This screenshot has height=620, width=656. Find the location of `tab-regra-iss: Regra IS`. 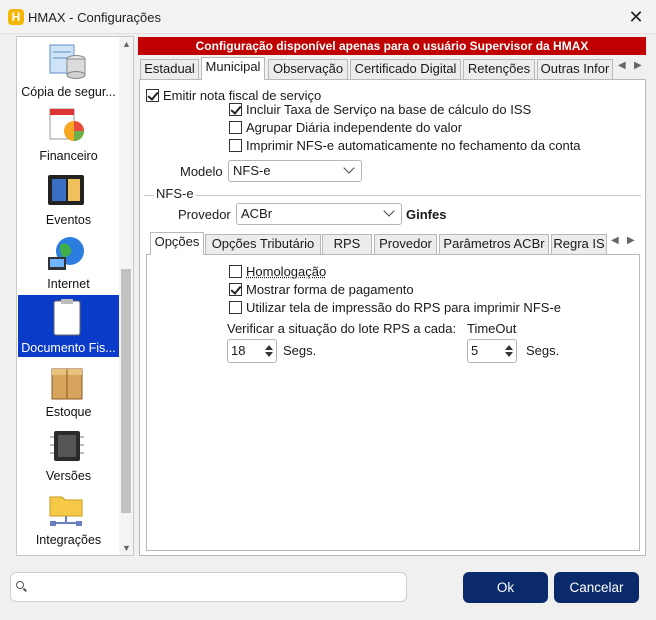

tab-regra-iss: Regra IS is located at coordinates (579, 244).